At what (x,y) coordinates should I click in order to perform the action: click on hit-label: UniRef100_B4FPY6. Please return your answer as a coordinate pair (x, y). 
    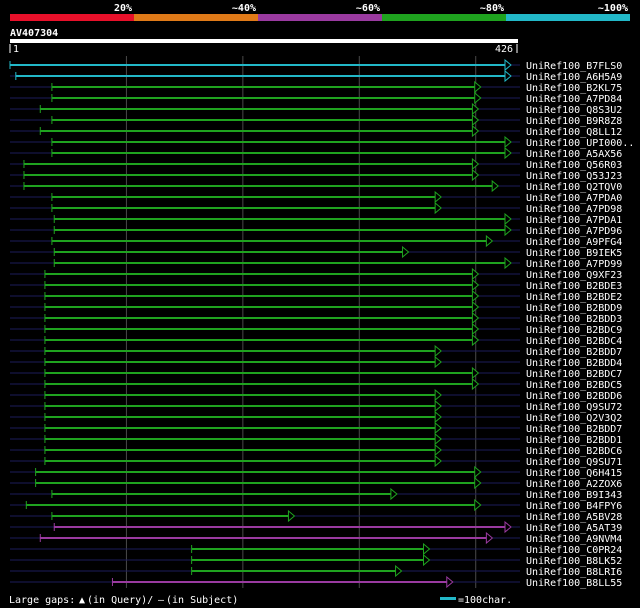
    Looking at the image, I should click on (574, 506).